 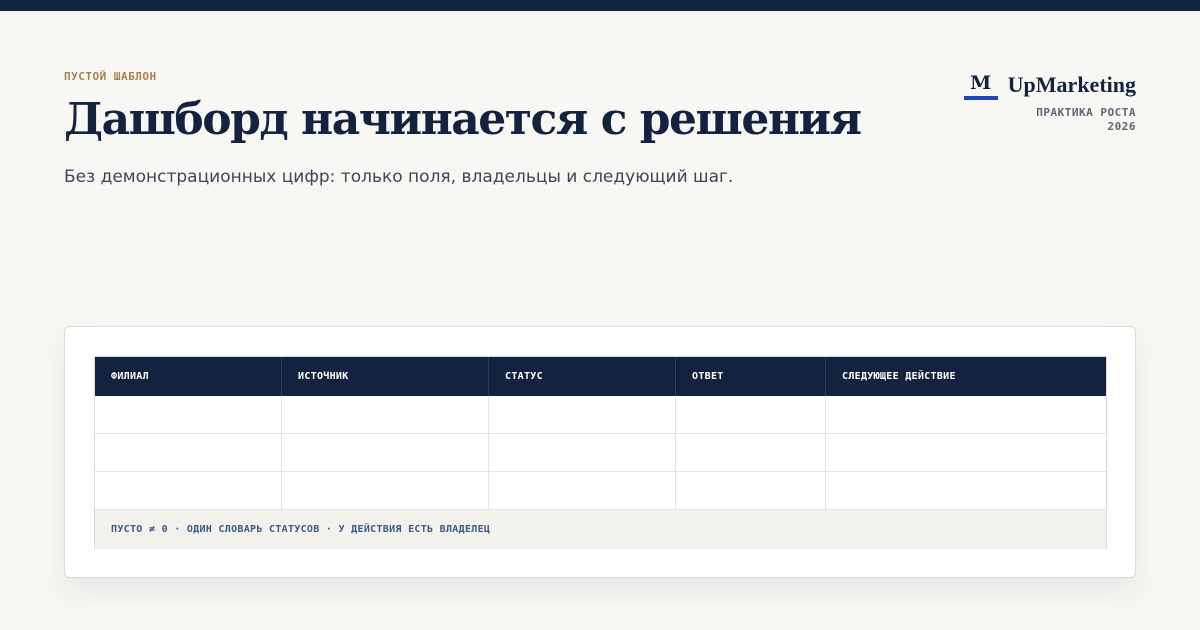 What do you see at coordinates (582, 376) in the screenshot?
I see `column-header-status: СТАТУС` at bounding box center [582, 376].